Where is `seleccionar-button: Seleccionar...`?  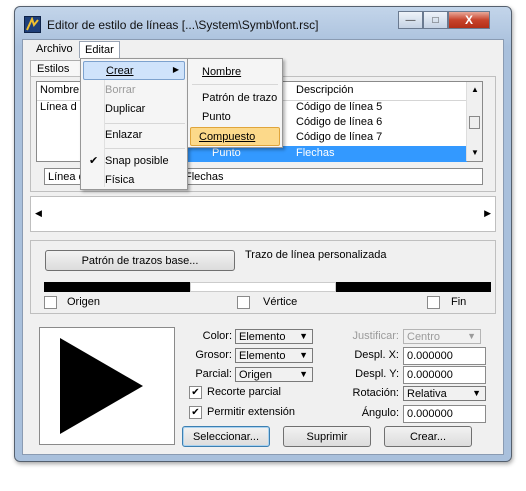 seleccionar-button: Seleccionar... is located at coordinates (226, 436).